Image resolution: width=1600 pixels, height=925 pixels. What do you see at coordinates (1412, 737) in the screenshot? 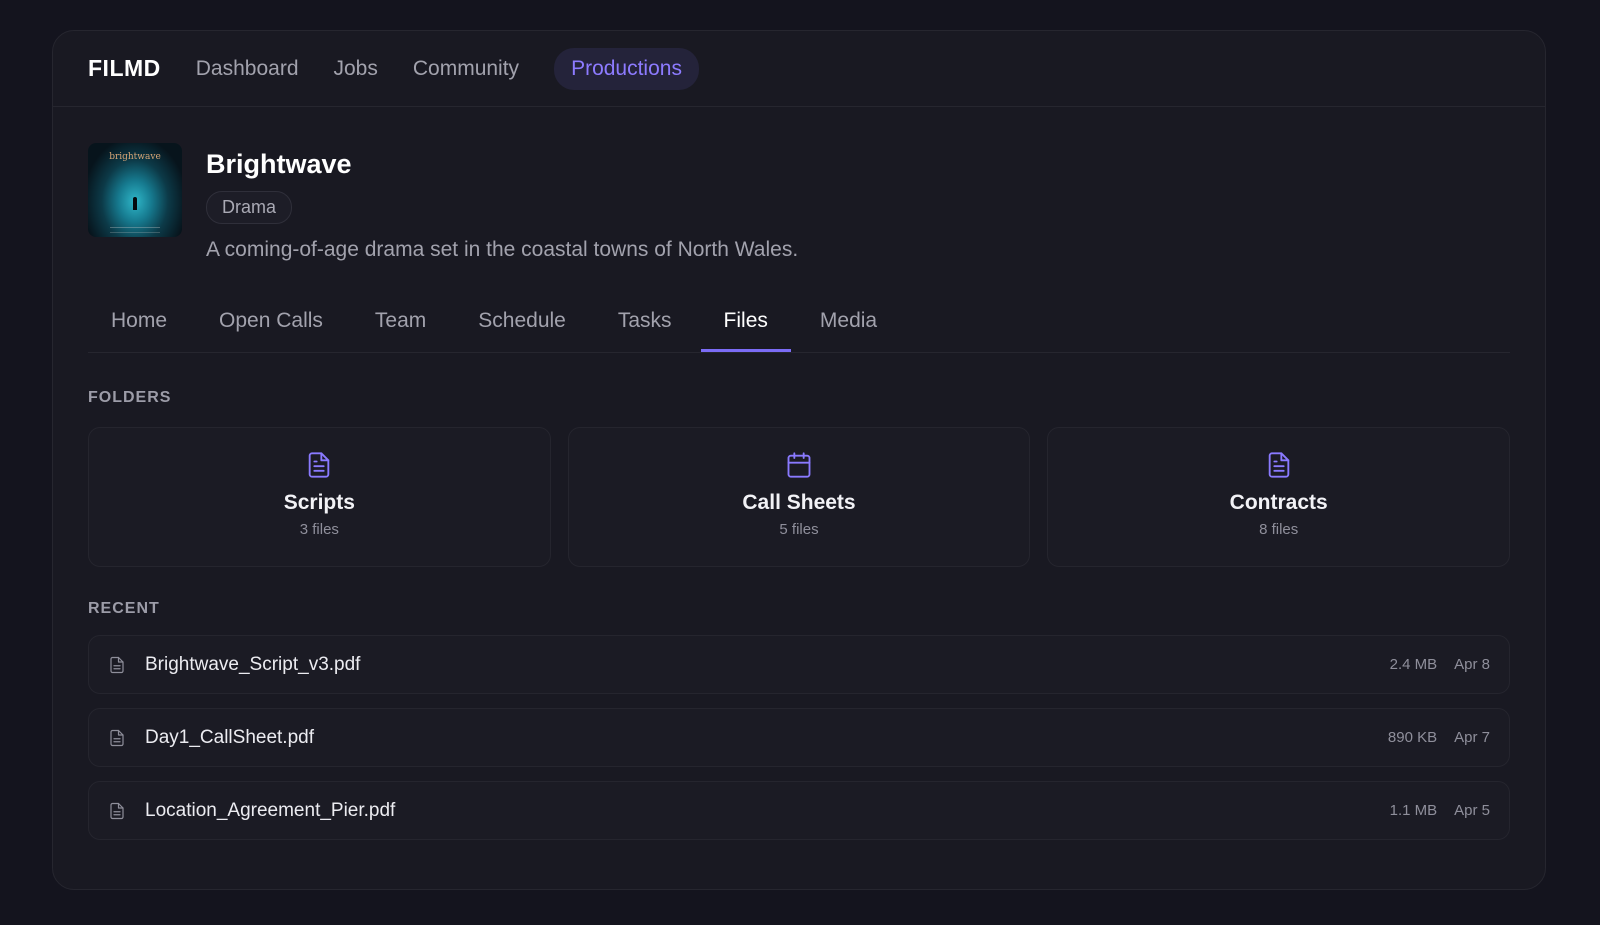
I see `file-size: 890 KB` at bounding box center [1412, 737].